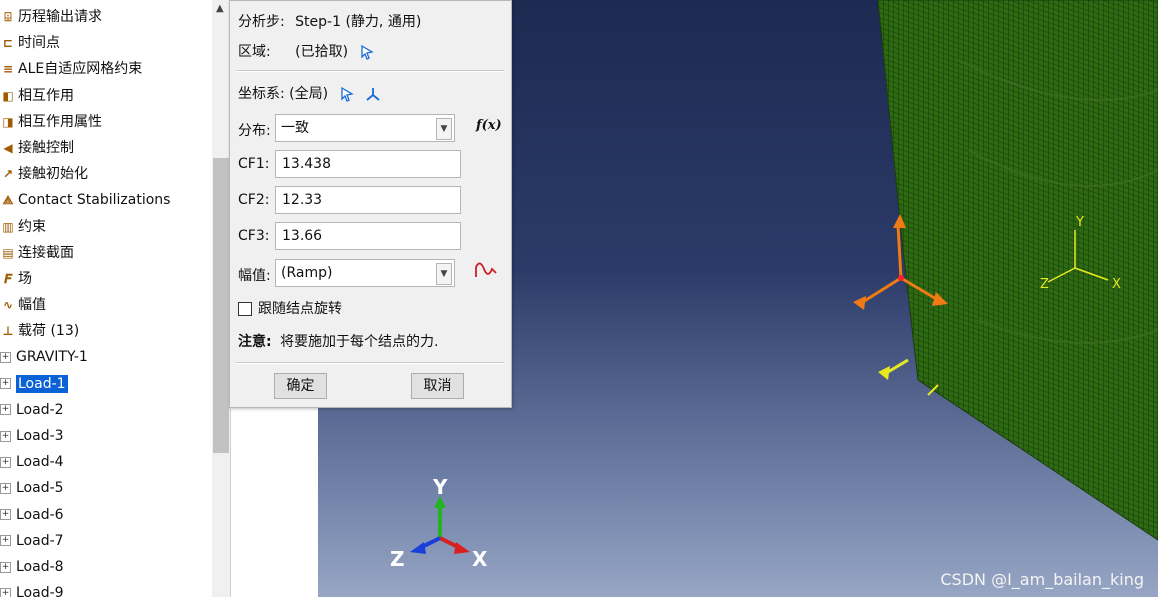  I want to click on tree-load-item: + Load-5, so click(106, 488).